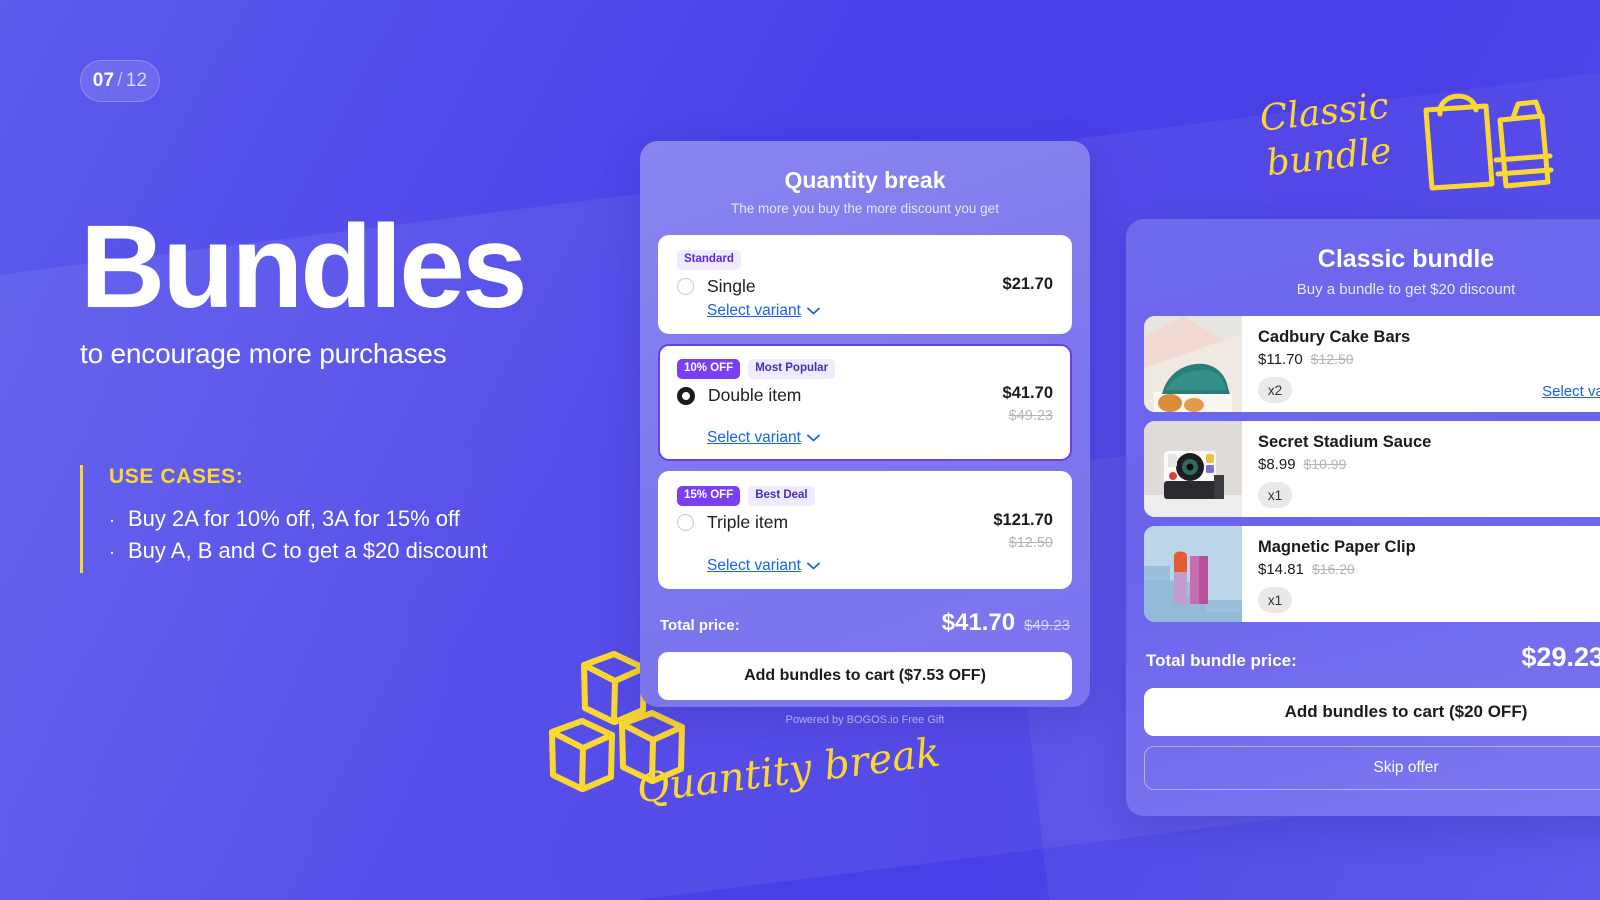  I want to click on product-image-lipstick, so click(1193, 574).